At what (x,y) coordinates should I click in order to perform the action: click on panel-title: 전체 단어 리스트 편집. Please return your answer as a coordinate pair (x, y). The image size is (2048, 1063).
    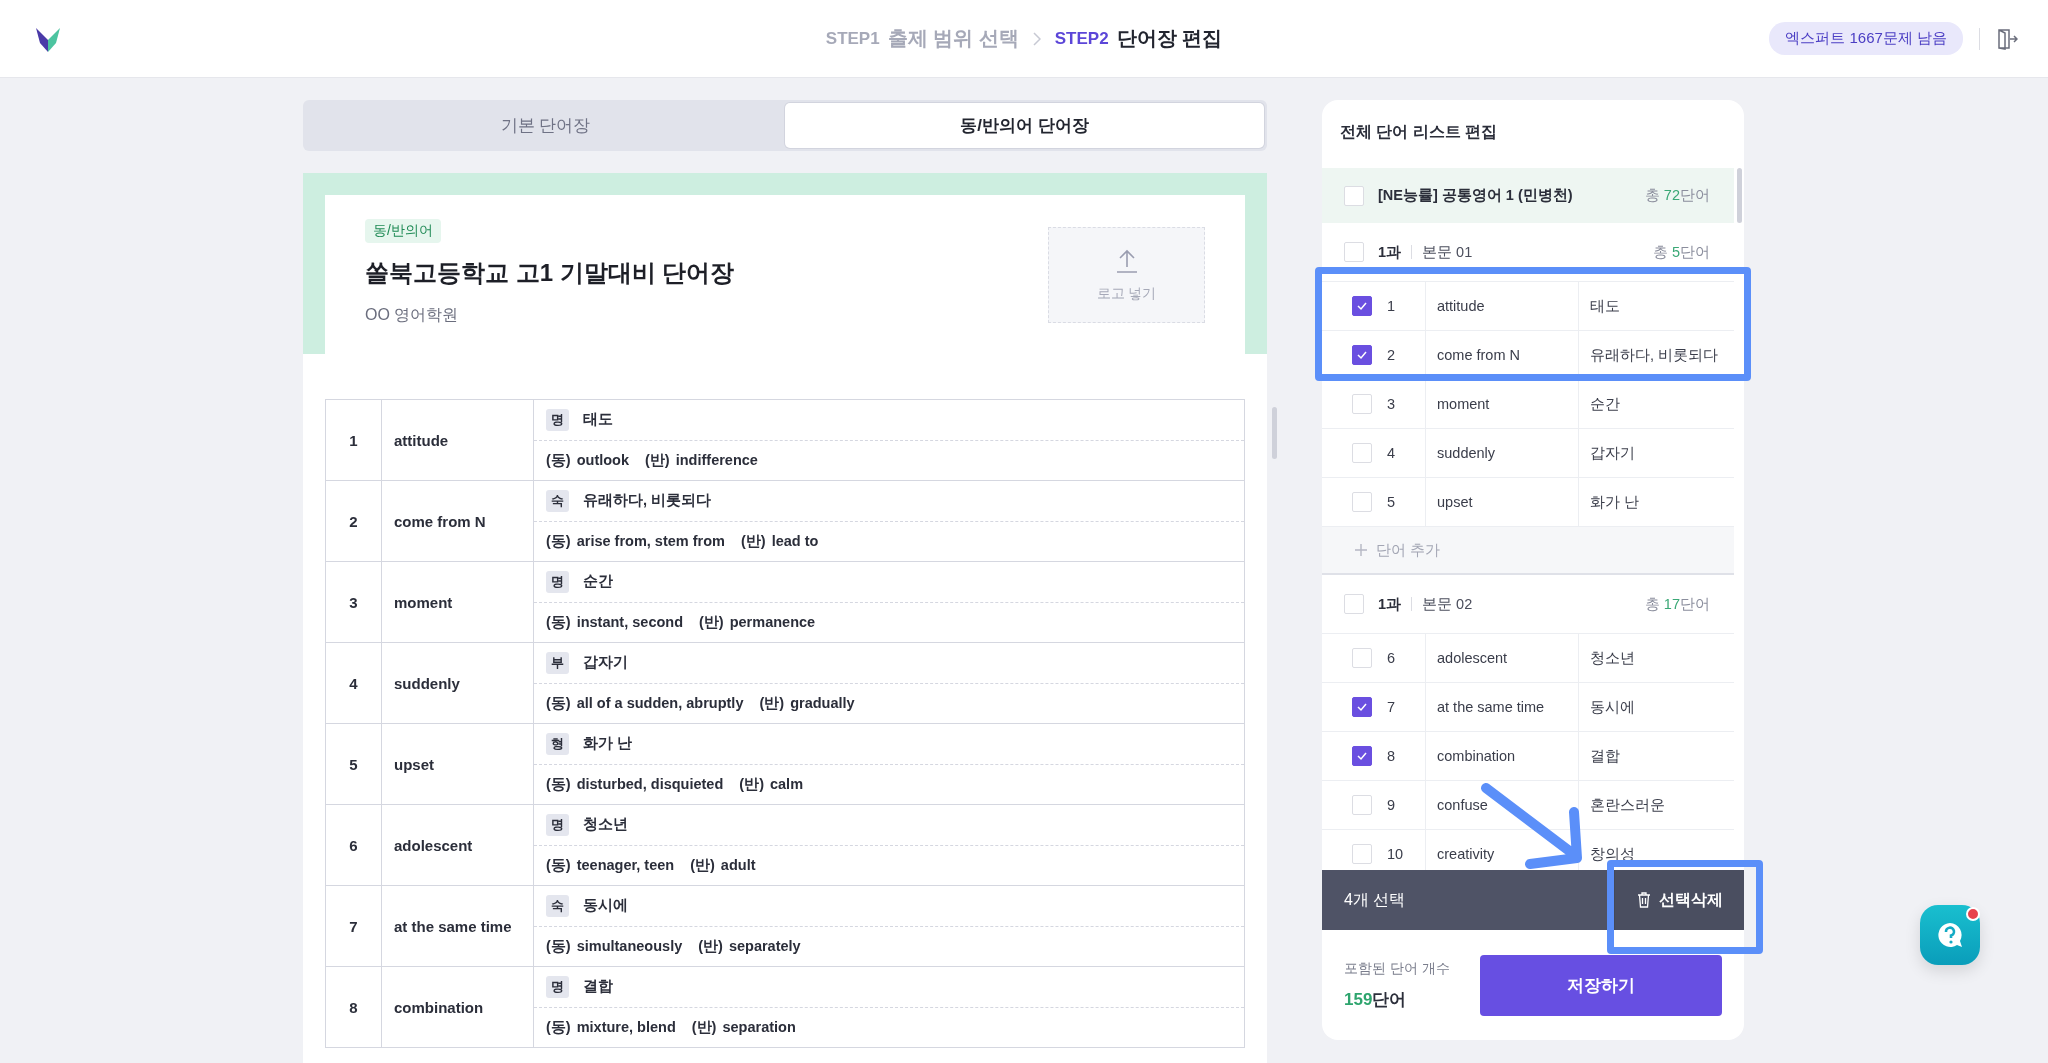
    Looking at the image, I should click on (1419, 132).